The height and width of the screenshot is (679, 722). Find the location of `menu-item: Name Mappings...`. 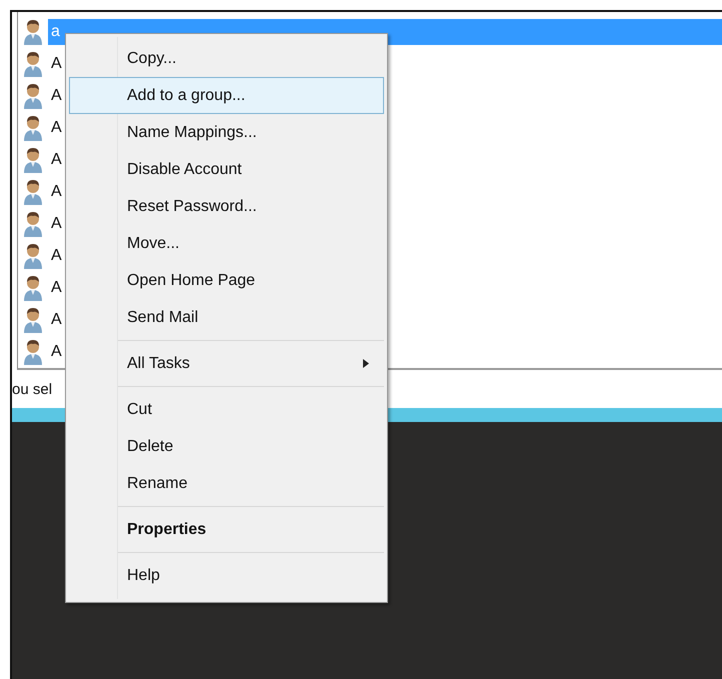

menu-item: Name Mappings... is located at coordinates (226, 132).